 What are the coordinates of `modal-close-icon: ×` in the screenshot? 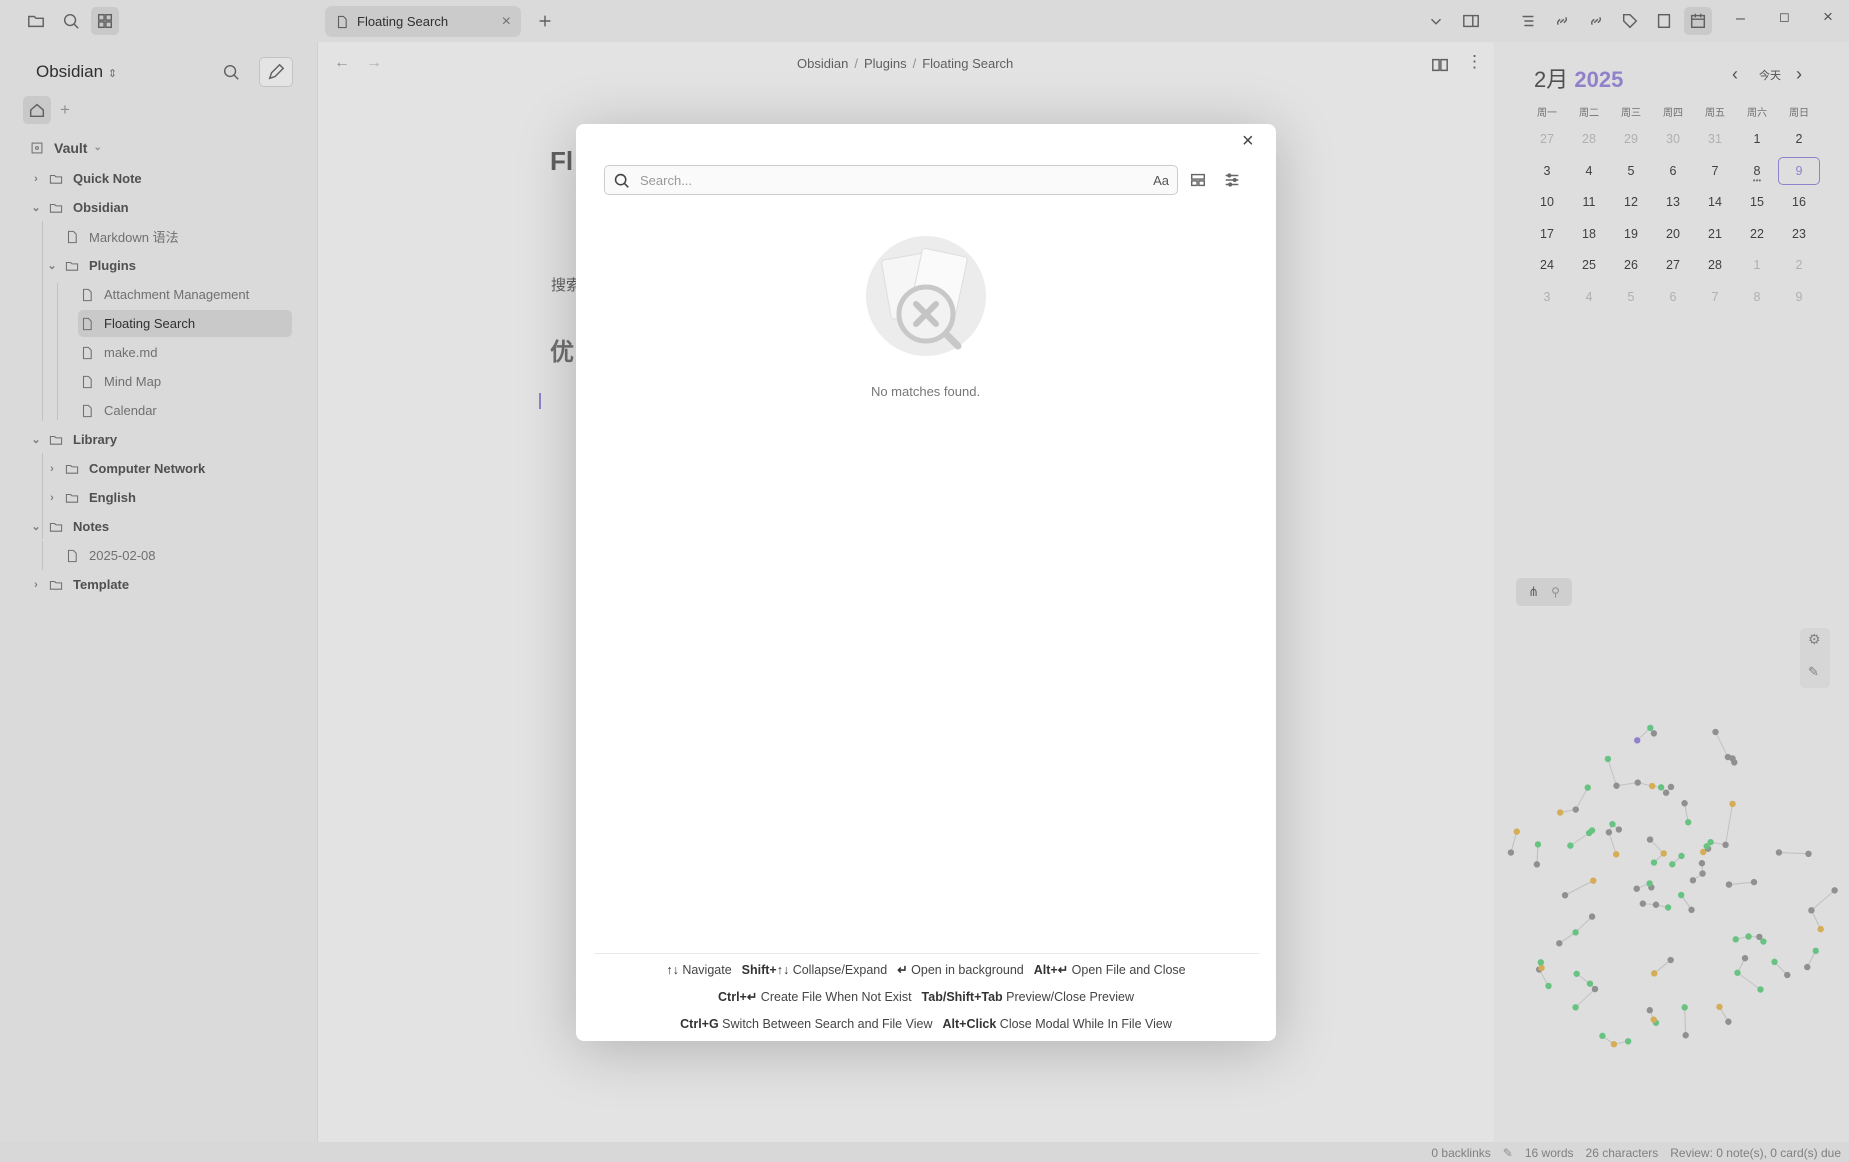 It's located at (1248, 141).